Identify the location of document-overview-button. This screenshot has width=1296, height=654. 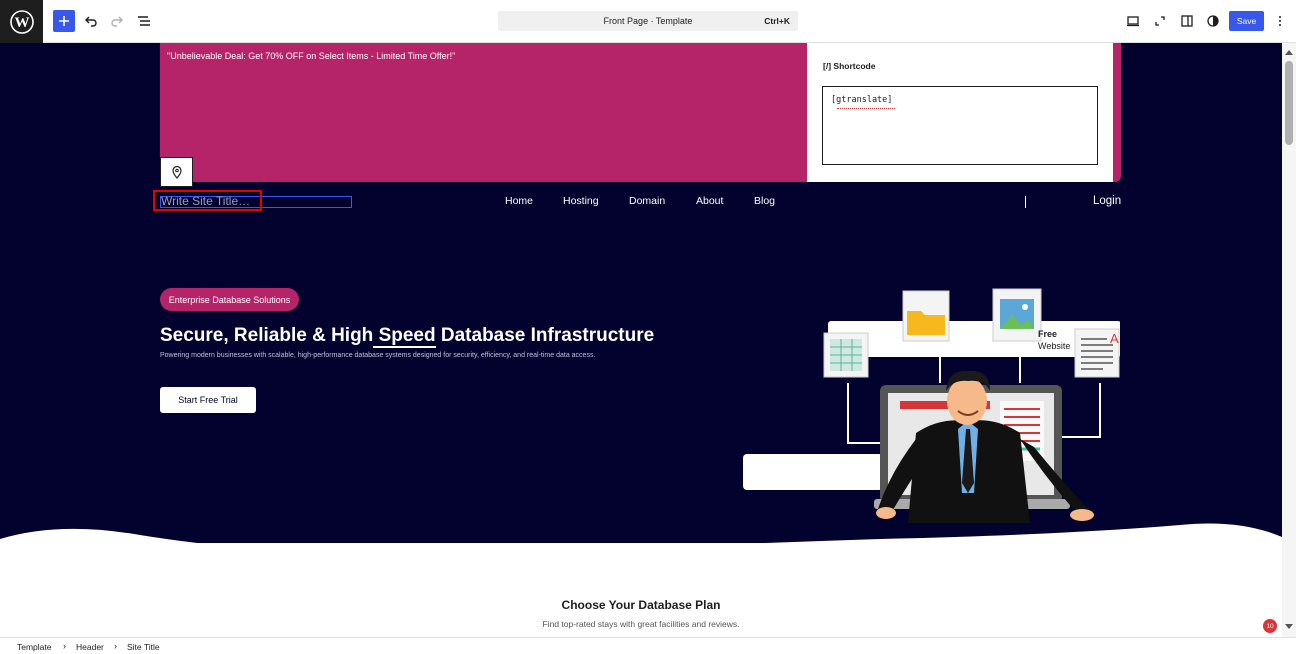
(144, 21).